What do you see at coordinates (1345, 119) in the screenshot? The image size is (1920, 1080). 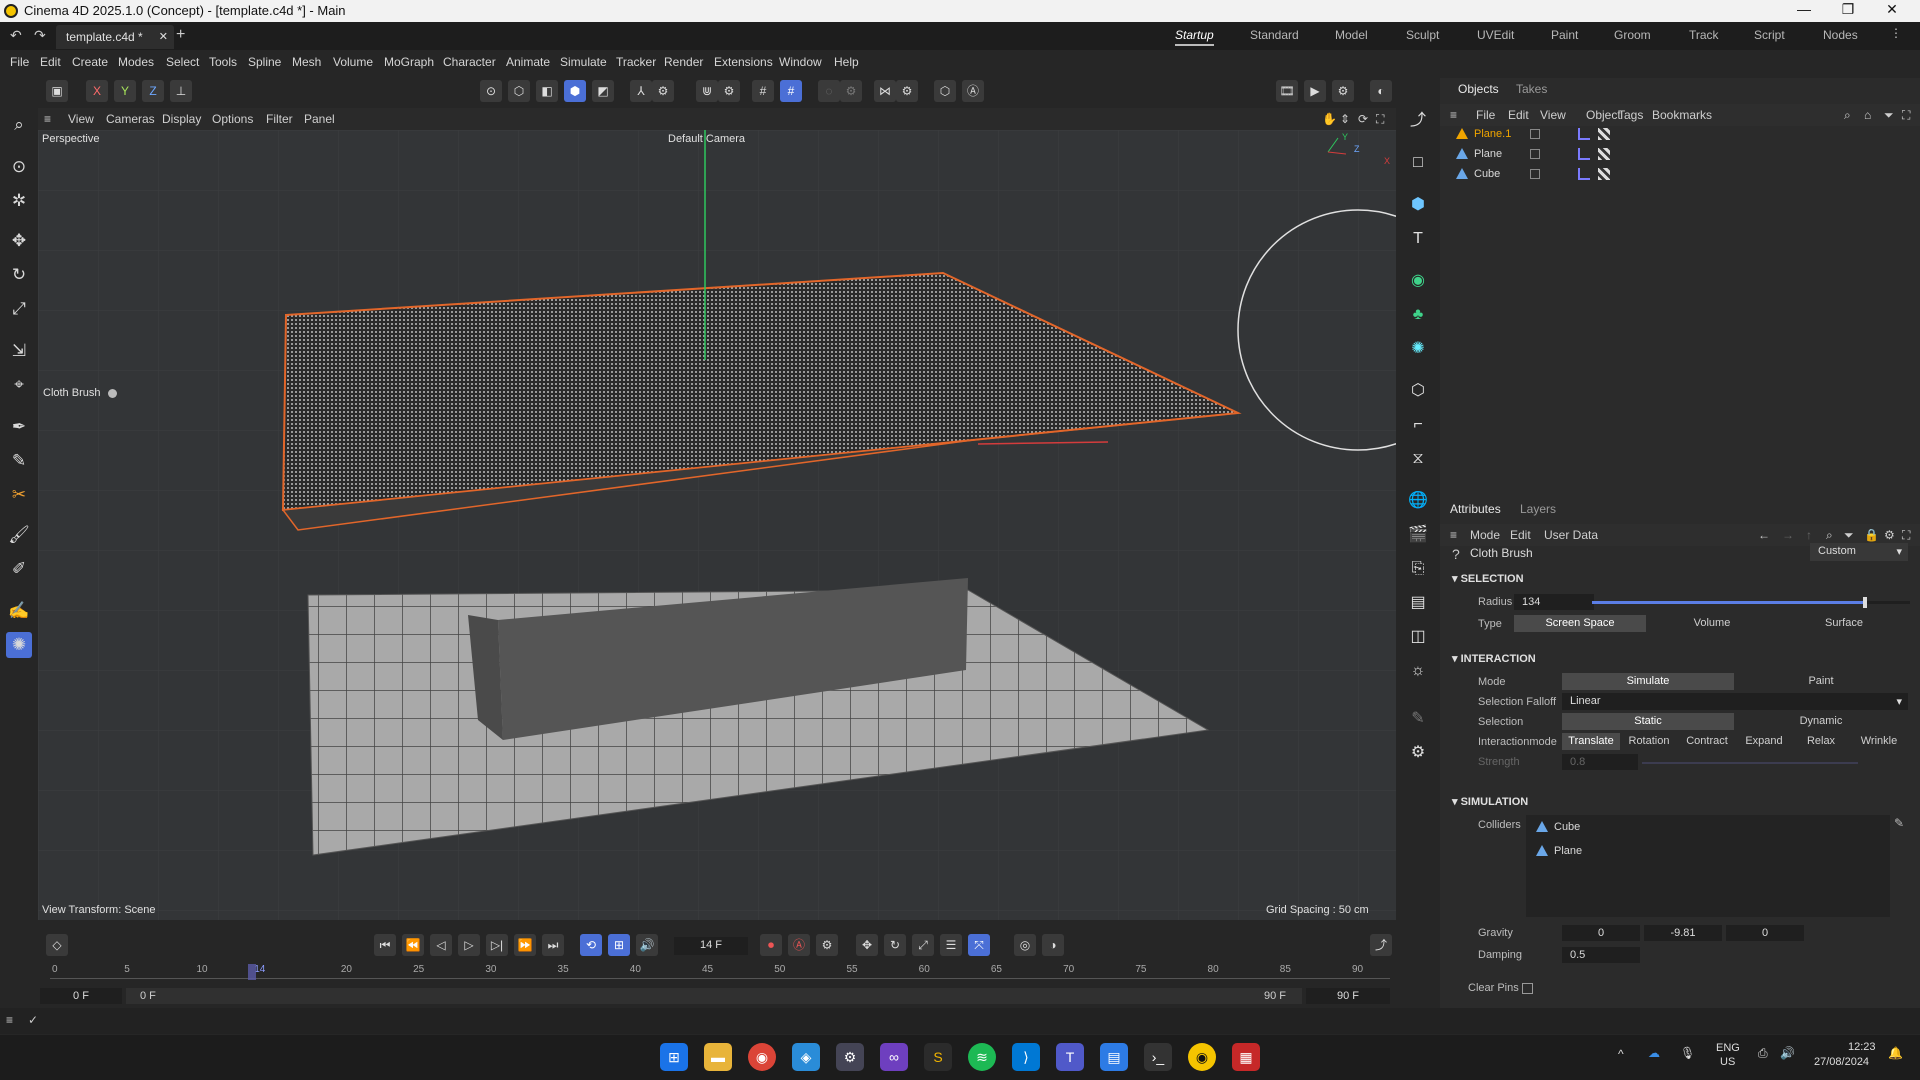 I see `dolly-view-icon: ⇕` at bounding box center [1345, 119].